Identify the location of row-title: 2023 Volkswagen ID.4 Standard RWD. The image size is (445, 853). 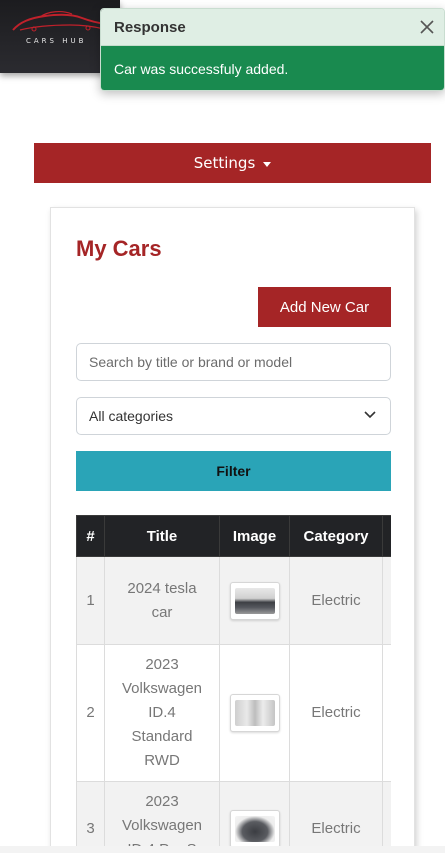
(162, 713).